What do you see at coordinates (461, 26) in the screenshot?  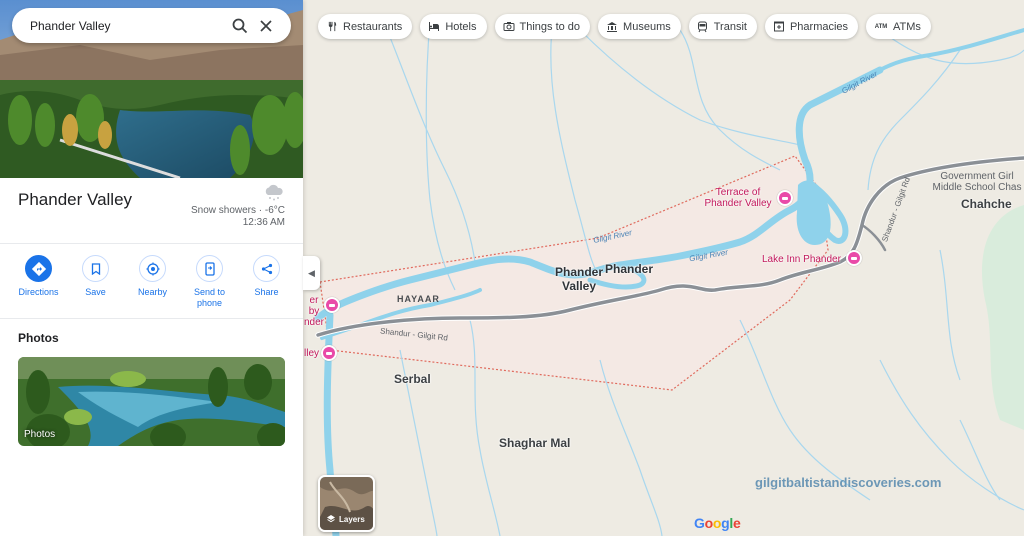 I see `chip-label: Hotels` at bounding box center [461, 26].